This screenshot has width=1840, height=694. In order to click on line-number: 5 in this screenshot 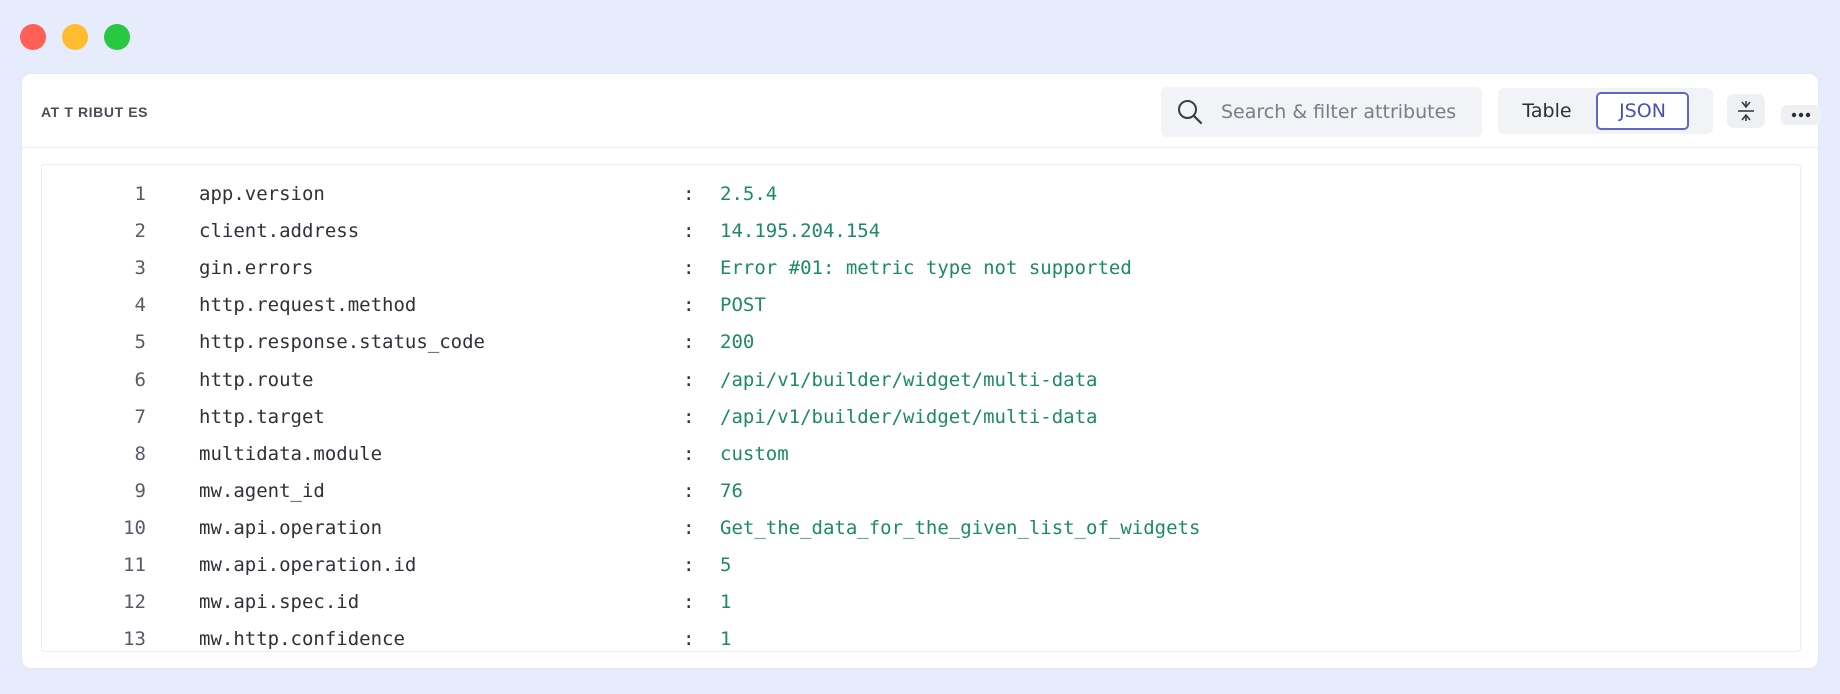, I will do `click(140, 342)`.